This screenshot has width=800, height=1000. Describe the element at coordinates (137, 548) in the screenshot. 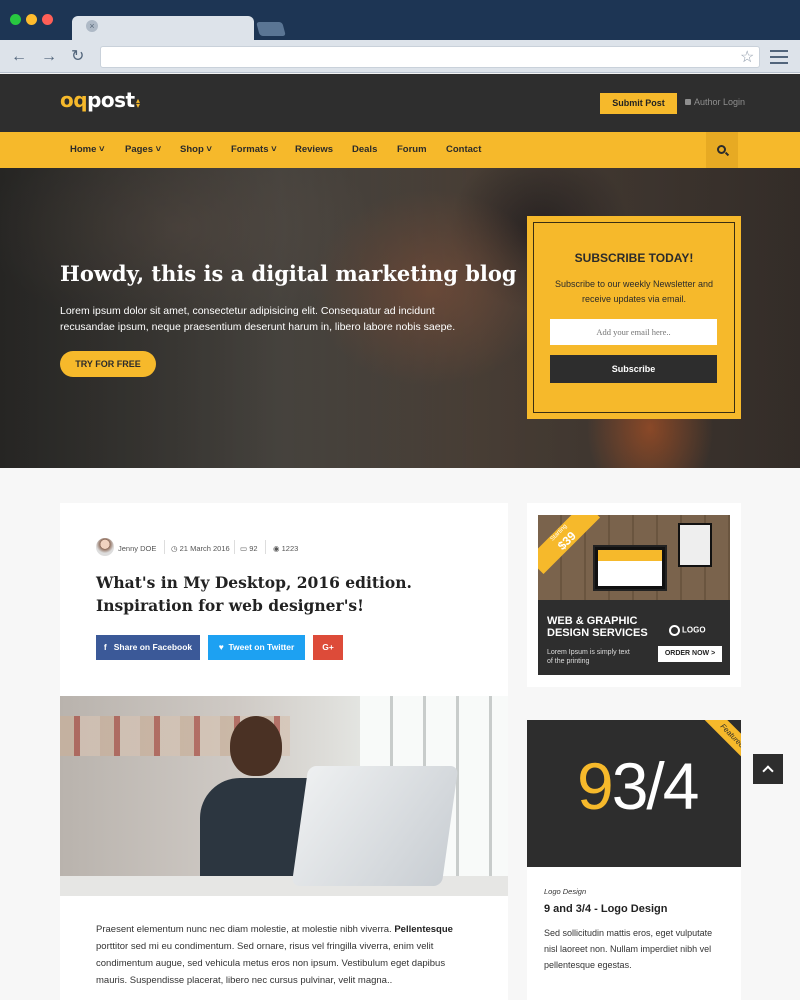

I see `post-author: Jenny DOE` at that location.